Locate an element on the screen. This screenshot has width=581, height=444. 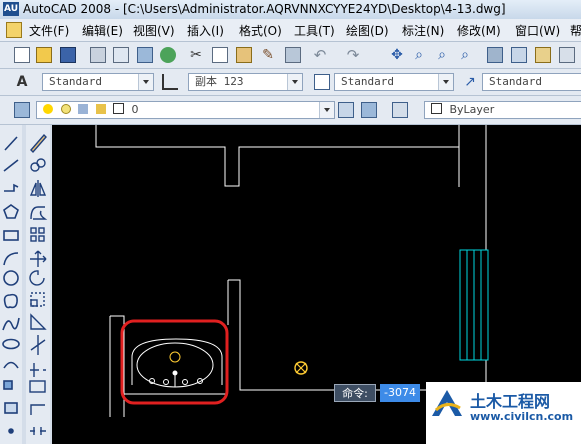
tool-palettes-icon is located at coordinates (543, 55).